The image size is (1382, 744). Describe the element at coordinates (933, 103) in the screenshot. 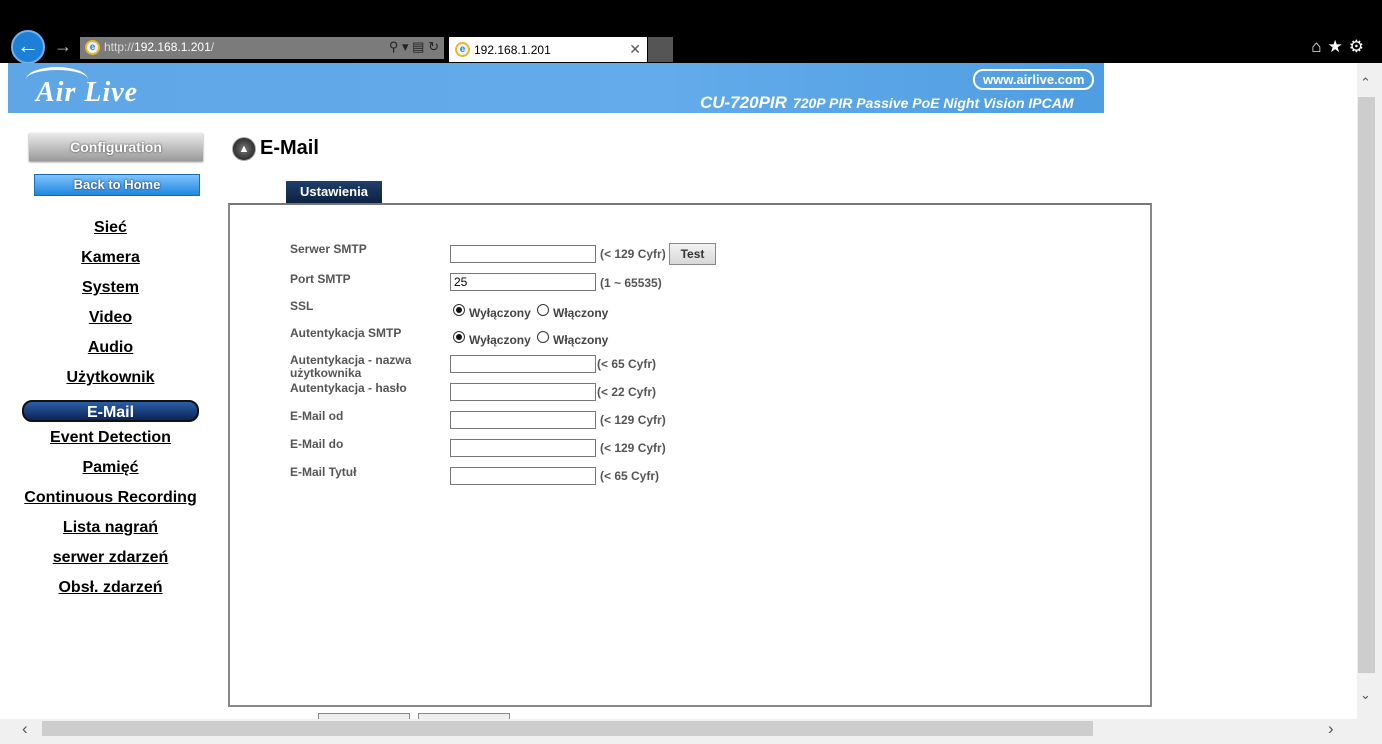

I see `model-description: 720P PIR Passive PoE Night Vision IPCAM` at that location.